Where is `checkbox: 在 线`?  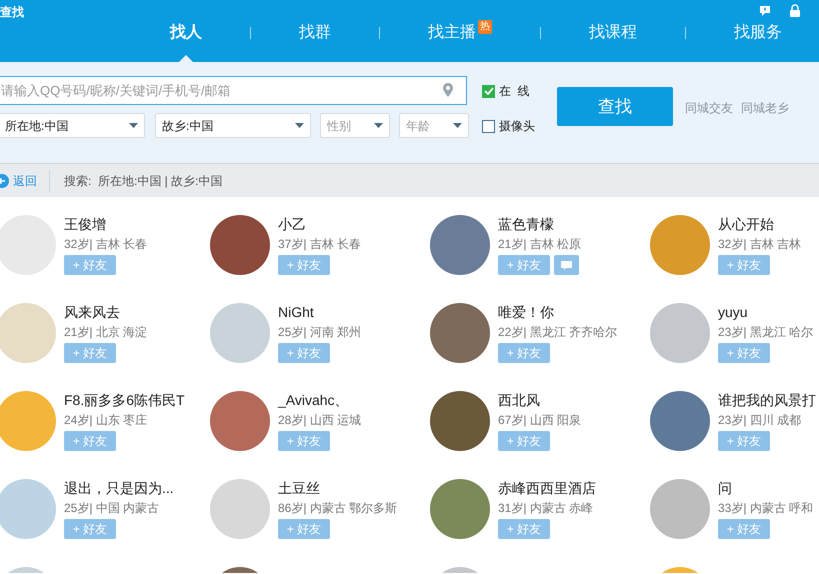 checkbox: 在 线 is located at coordinates (506, 91).